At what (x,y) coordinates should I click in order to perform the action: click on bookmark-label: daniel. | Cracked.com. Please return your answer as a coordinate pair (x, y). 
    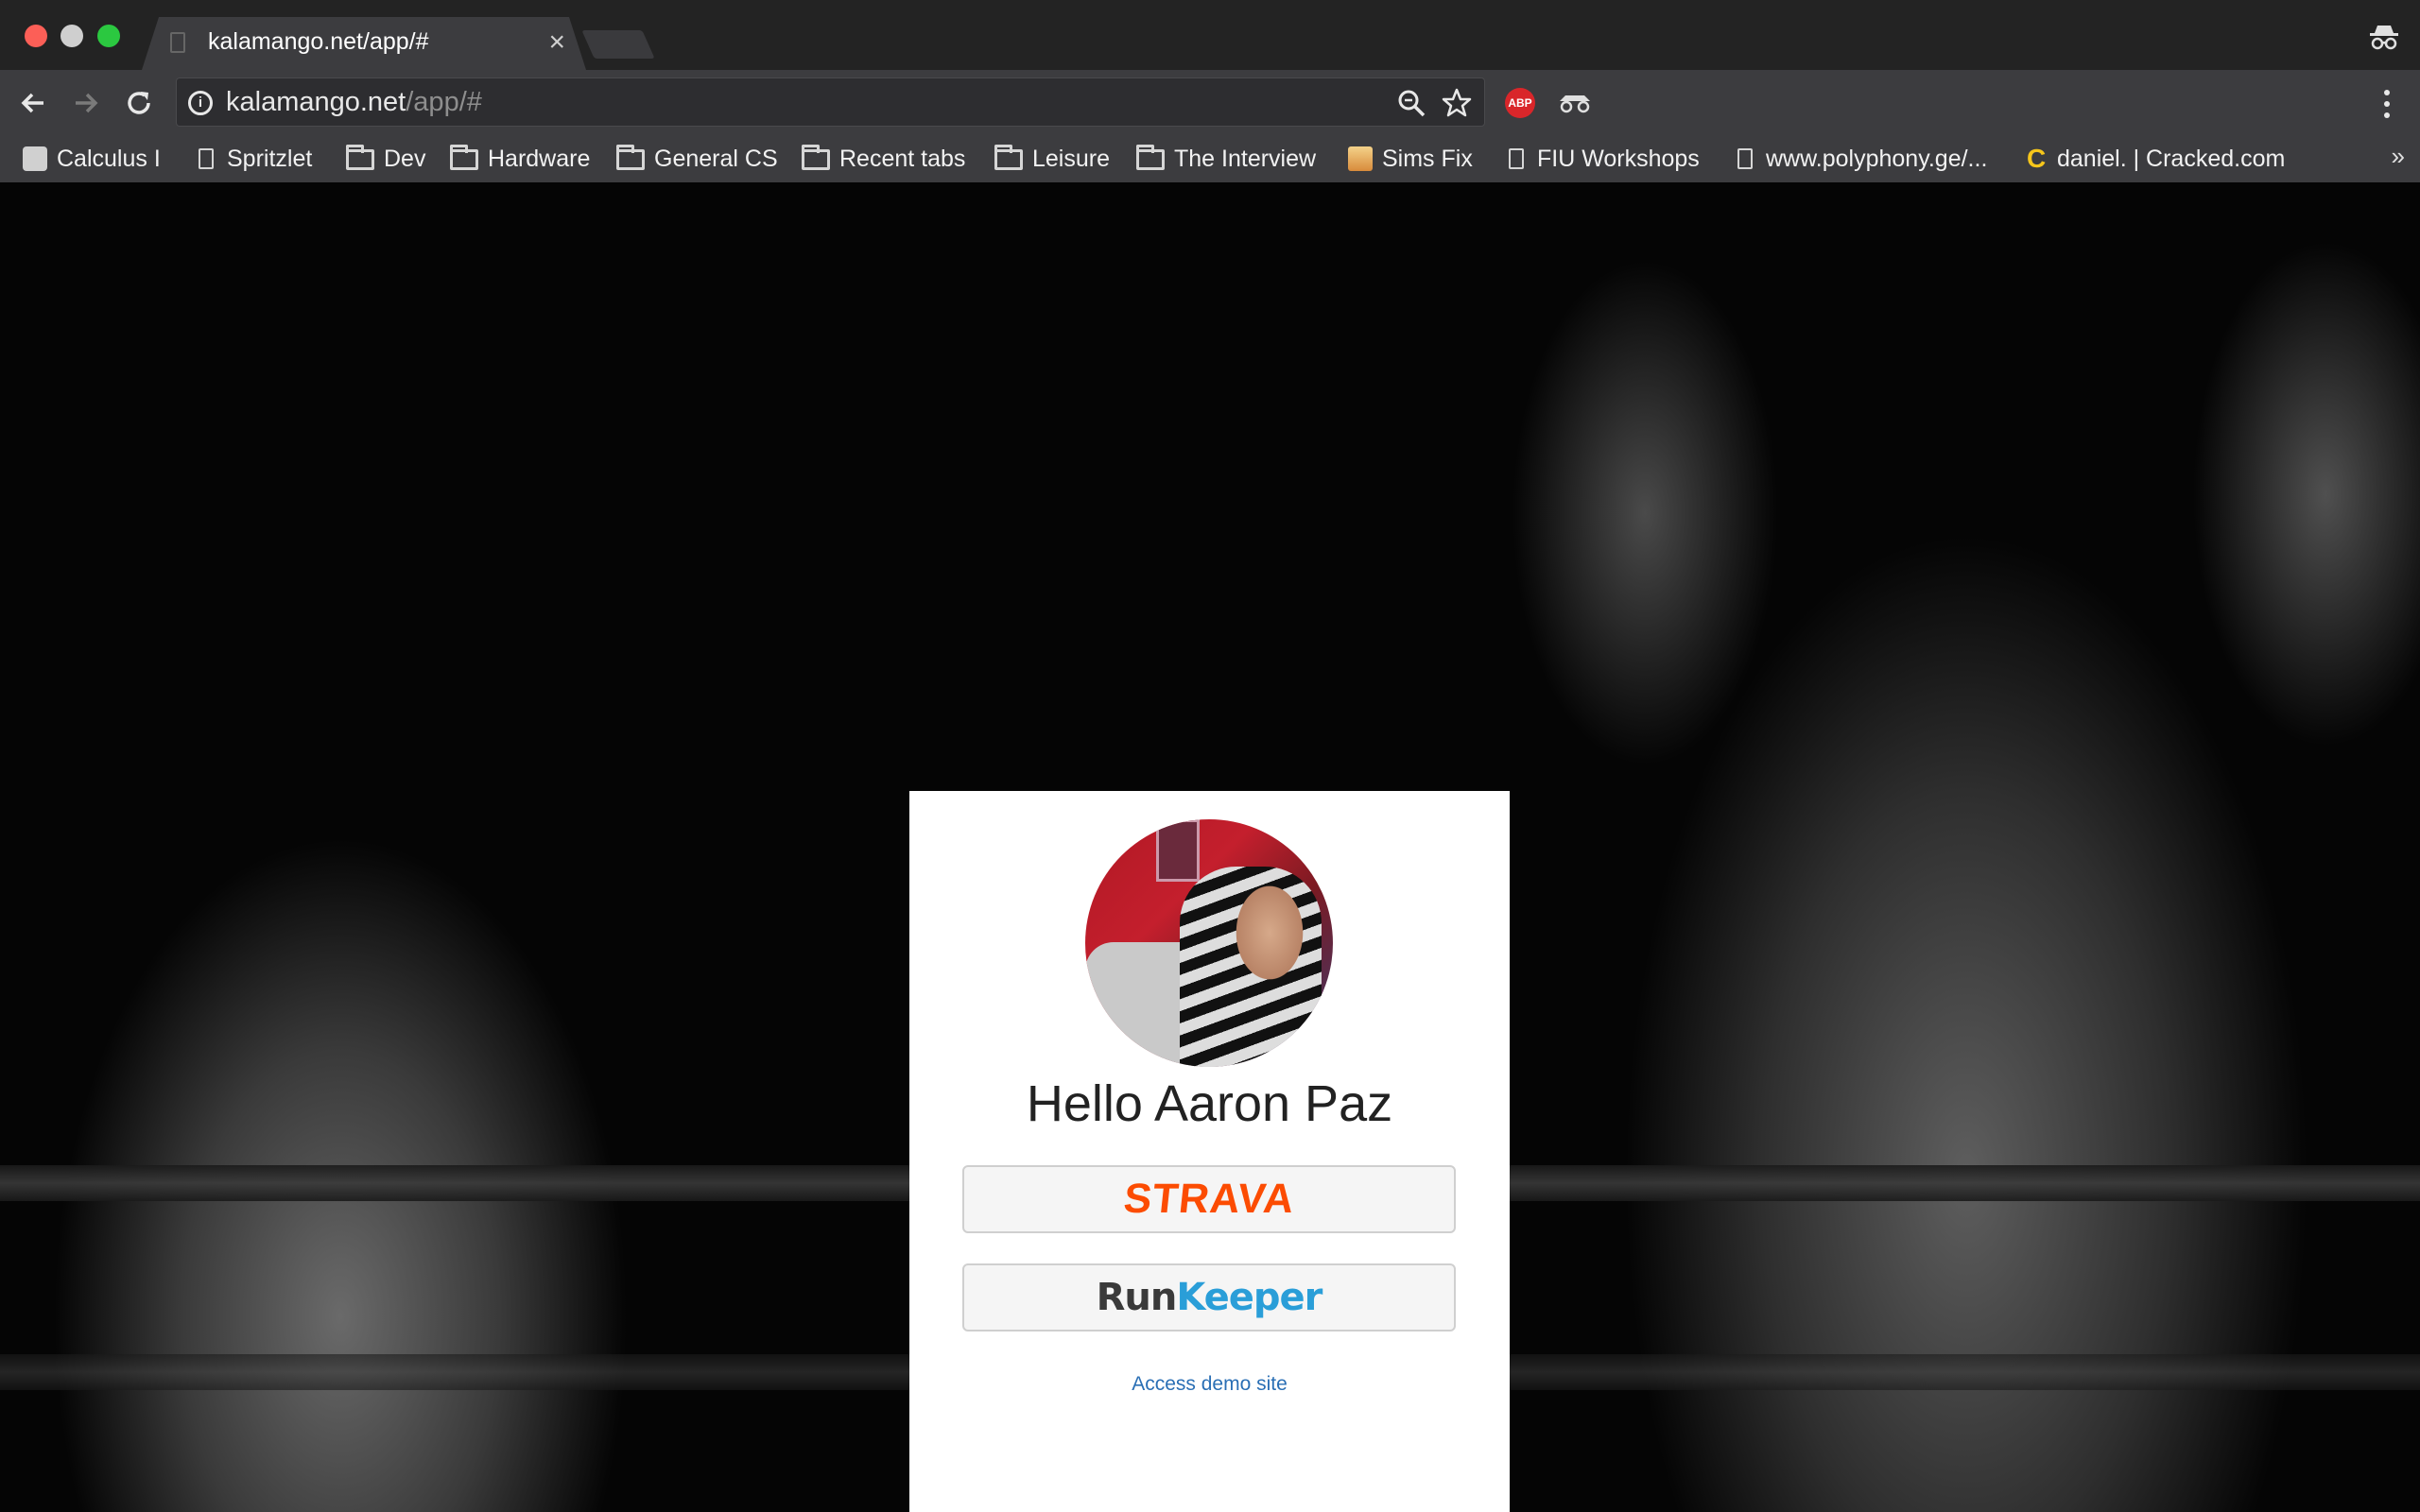
    Looking at the image, I should click on (2171, 158).